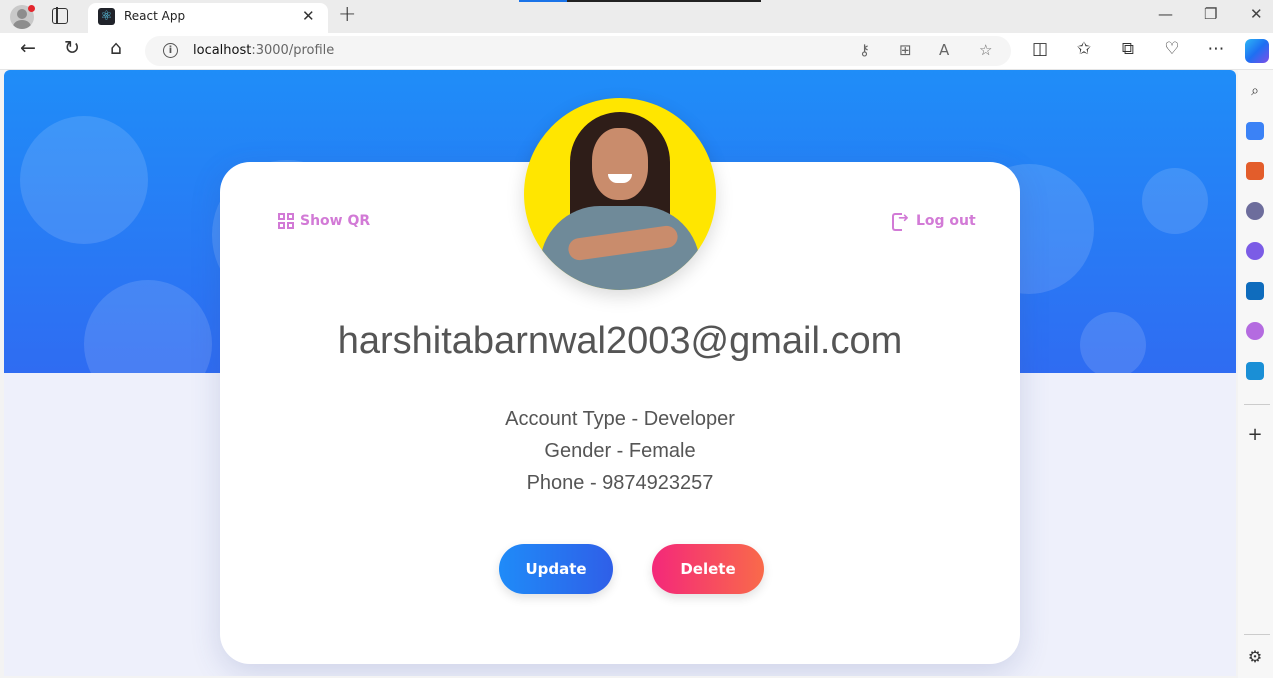 This screenshot has height=678, width=1273. Describe the element at coordinates (1084, 49) in the screenshot. I see `favorites-icon: ✩` at that location.